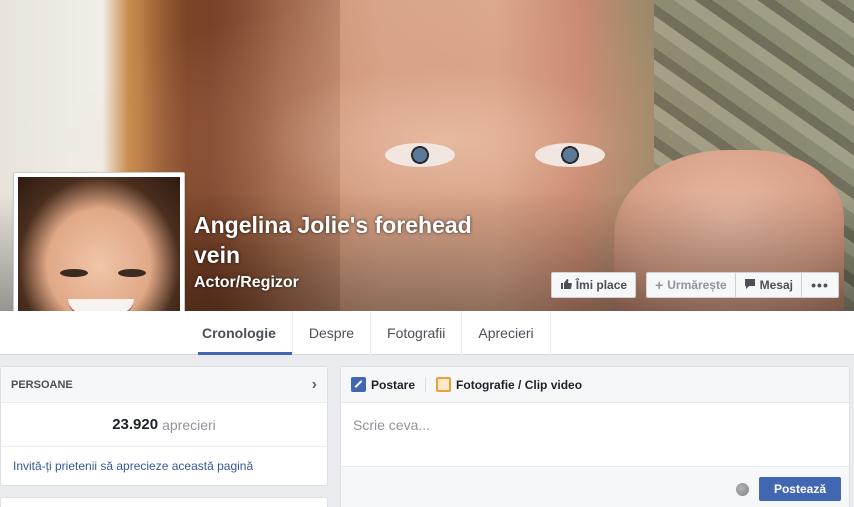  Describe the element at coordinates (566, 285) in the screenshot. I see `thumbs-up-icon` at that location.